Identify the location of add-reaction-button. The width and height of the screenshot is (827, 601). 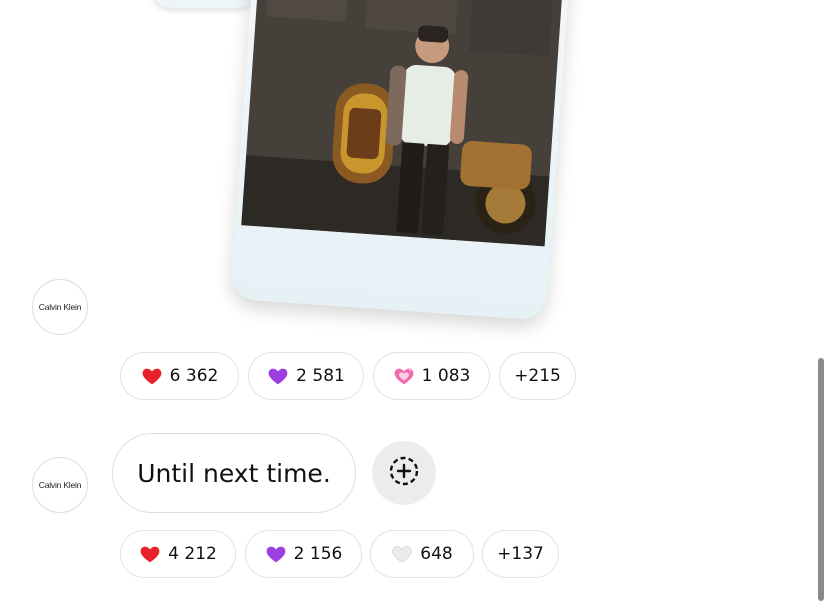
(404, 473).